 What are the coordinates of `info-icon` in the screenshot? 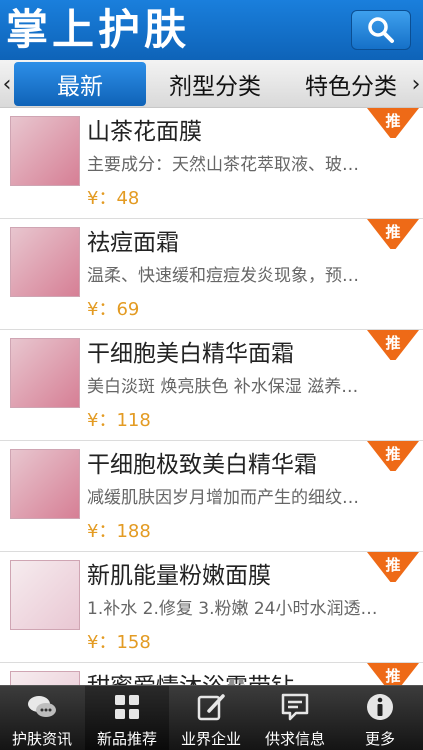 It's located at (380, 707).